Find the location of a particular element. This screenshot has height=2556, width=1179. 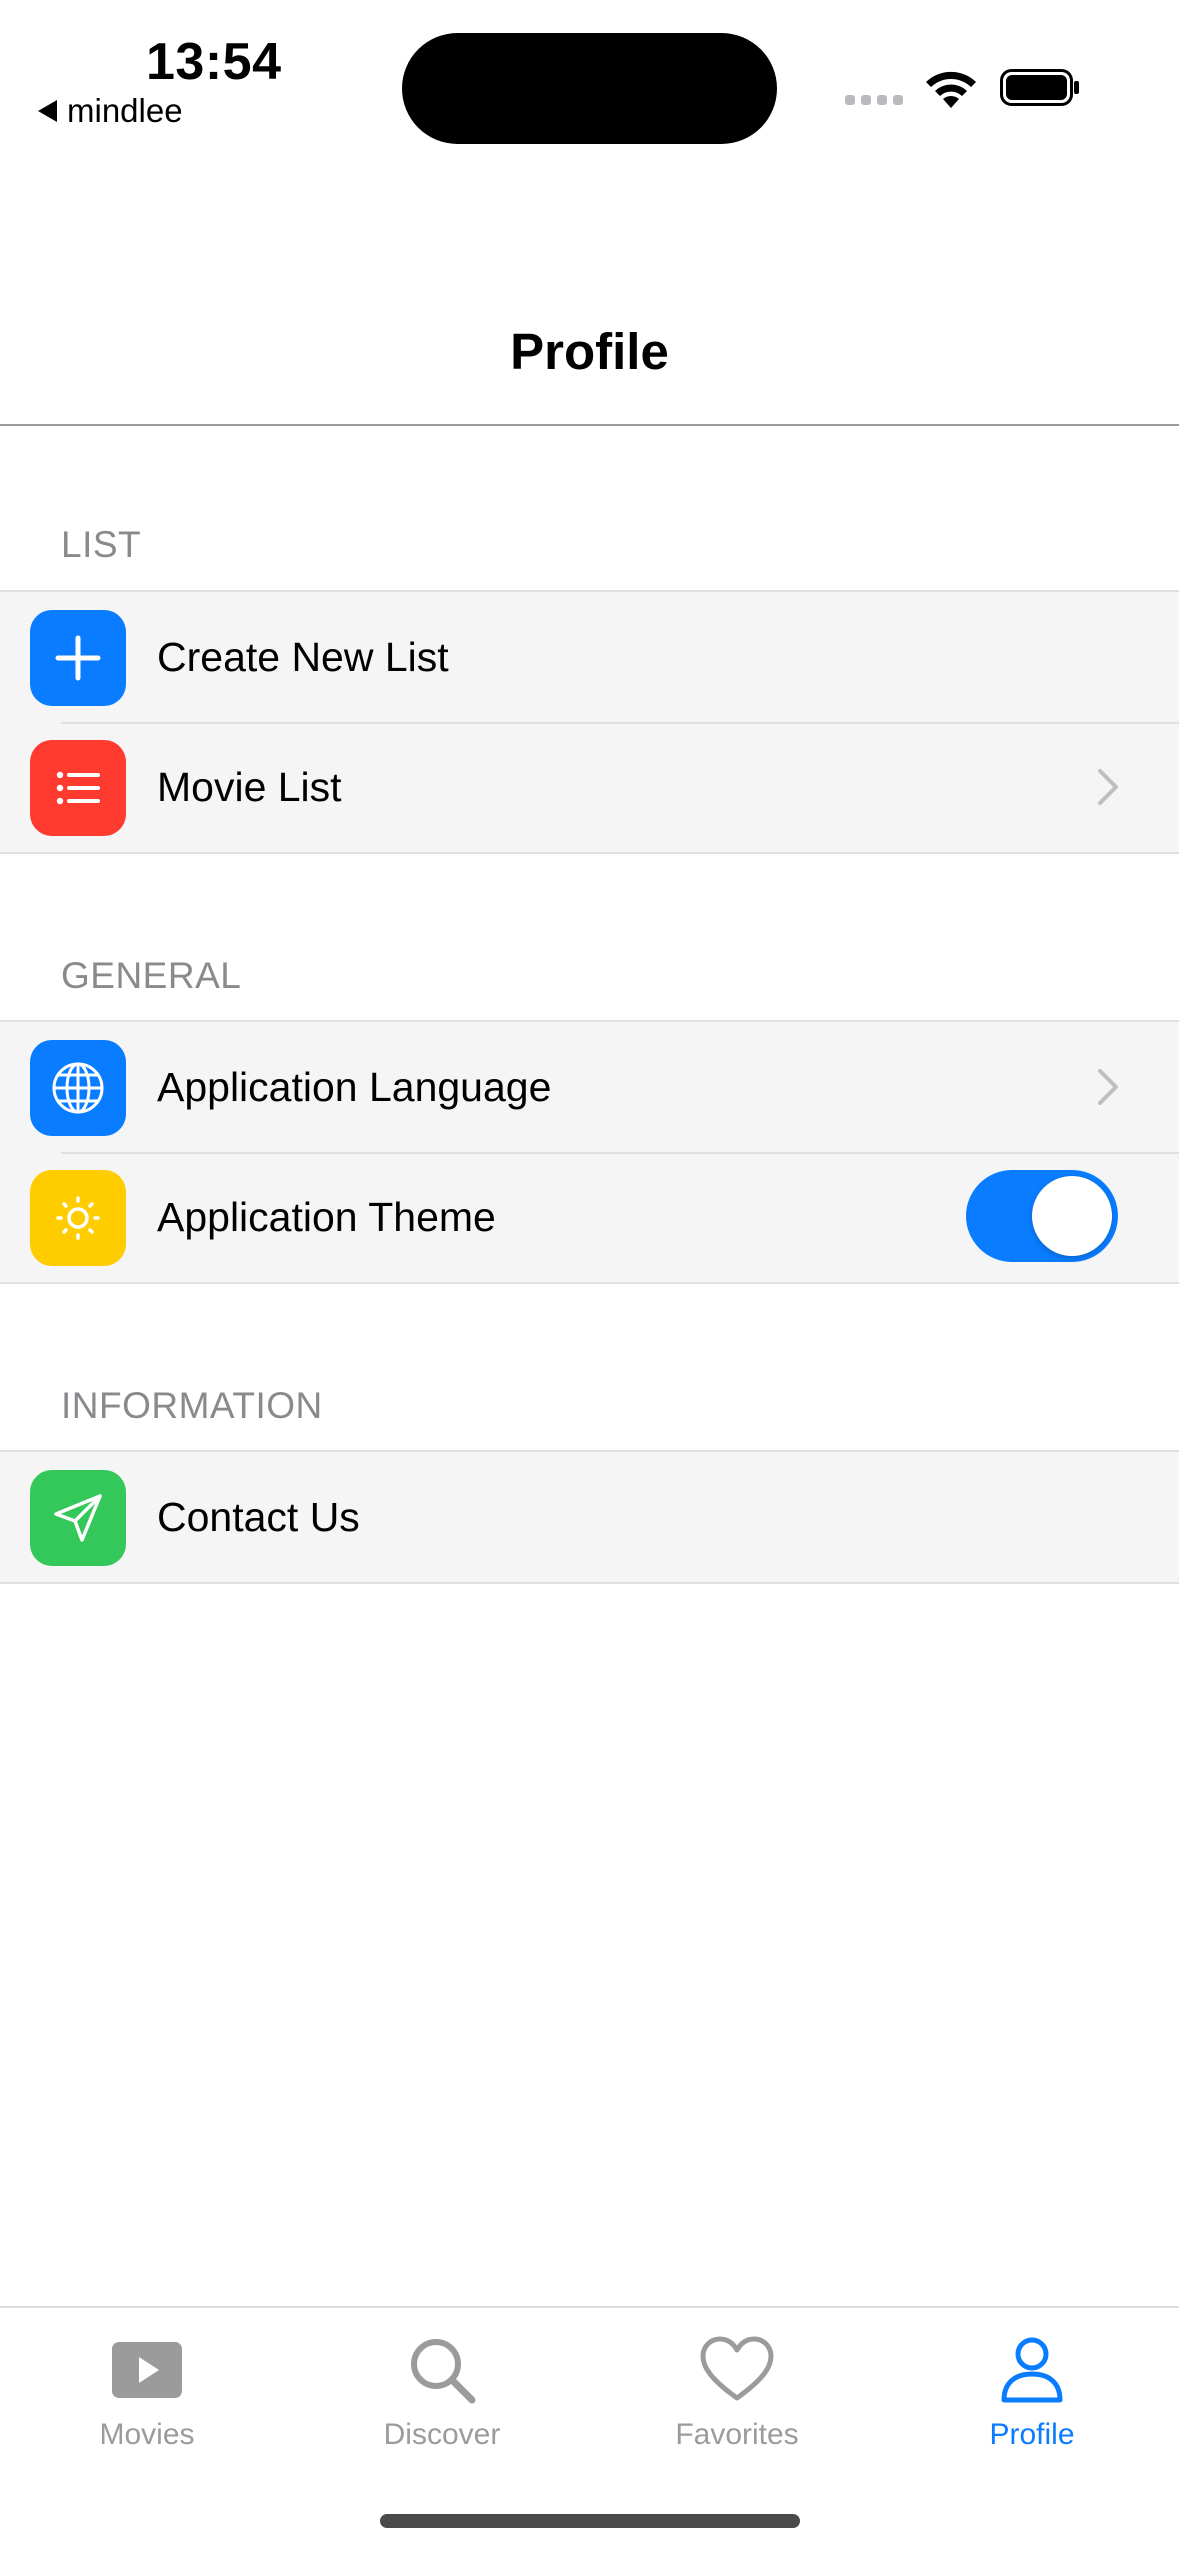

back-to-app-link: mindlee is located at coordinates (110, 111).